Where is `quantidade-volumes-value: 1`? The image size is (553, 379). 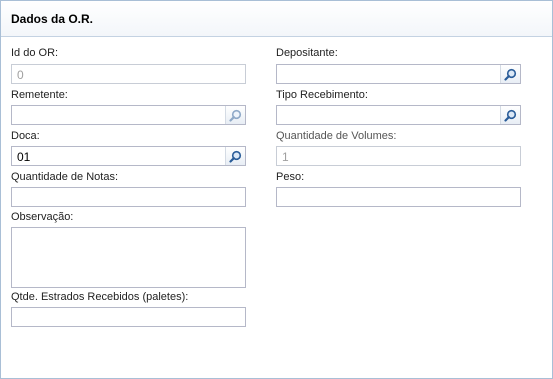
quantidade-volumes-value: 1 is located at coordinates (285, 157).